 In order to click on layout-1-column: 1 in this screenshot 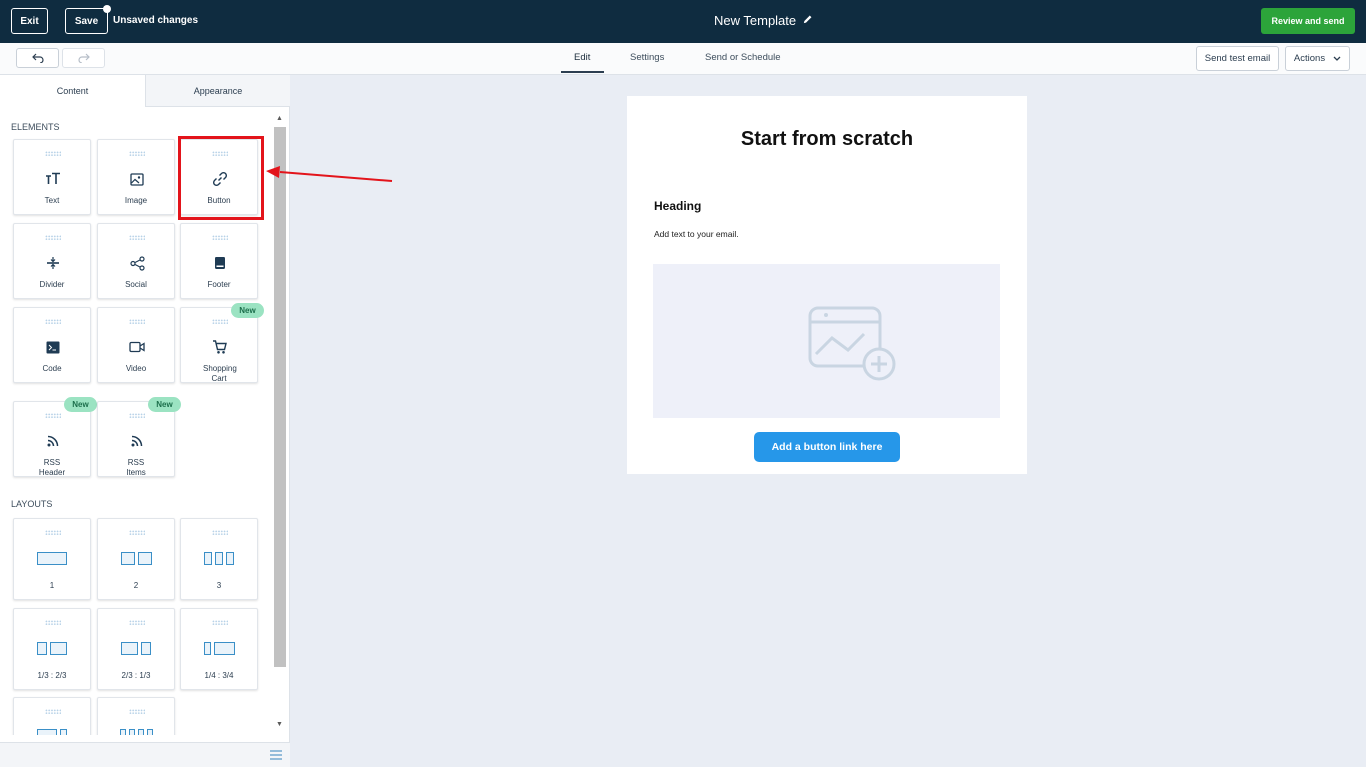, I will do `click(52, 559)`.